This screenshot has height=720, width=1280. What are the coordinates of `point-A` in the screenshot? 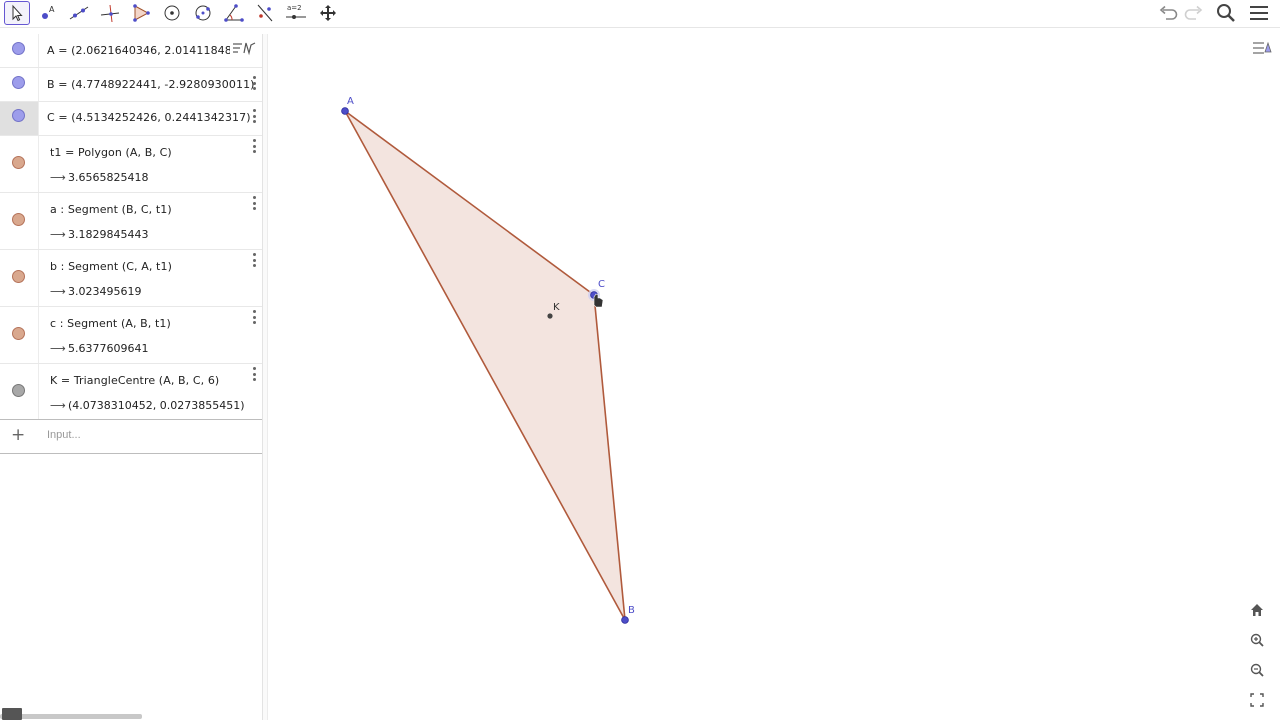 It's located at (345, 111).